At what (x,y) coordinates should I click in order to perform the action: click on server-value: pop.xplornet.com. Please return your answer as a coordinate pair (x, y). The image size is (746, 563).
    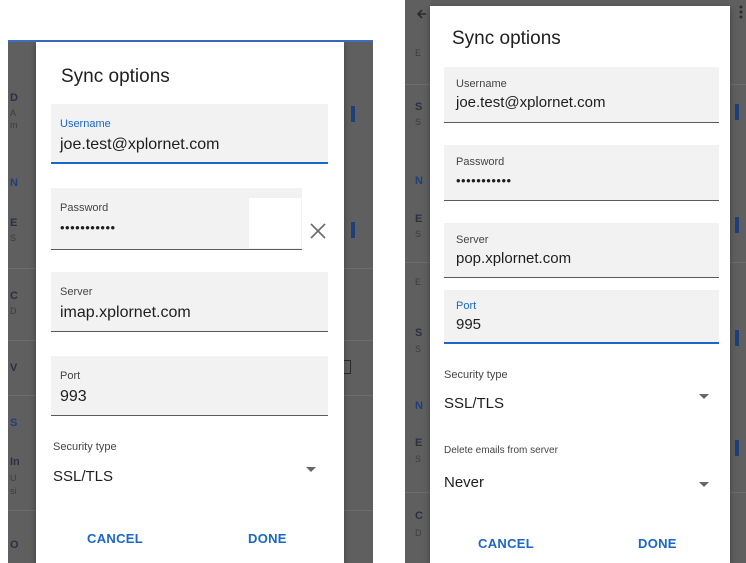
    Looking at the image, I should click on (514, 258).